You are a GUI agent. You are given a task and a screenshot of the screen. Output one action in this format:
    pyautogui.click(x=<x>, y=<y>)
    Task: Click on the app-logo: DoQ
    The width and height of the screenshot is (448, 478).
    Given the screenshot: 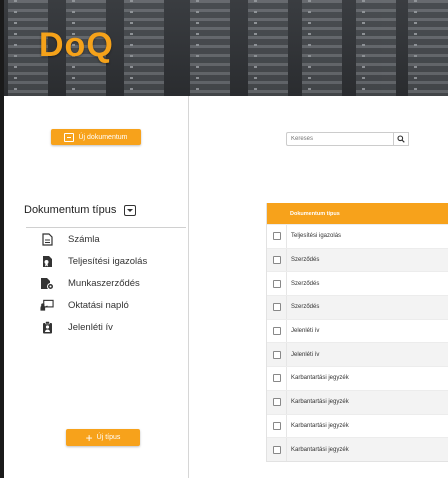 What is the action you would take?
    pyautogui.click(x=76, y=45)
    